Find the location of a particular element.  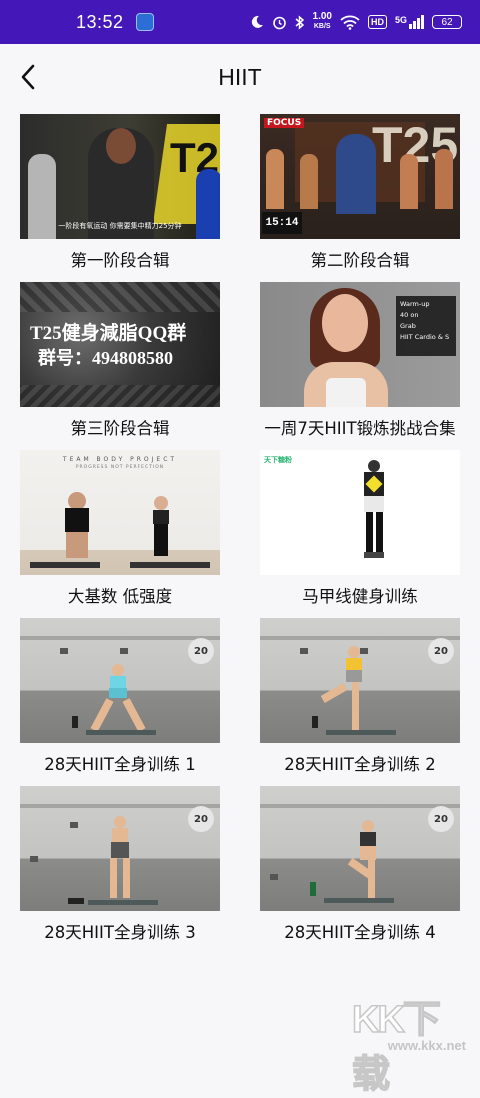

qq-group-title: T25健身減脂QQ群 is located at coordinates (108, 333).